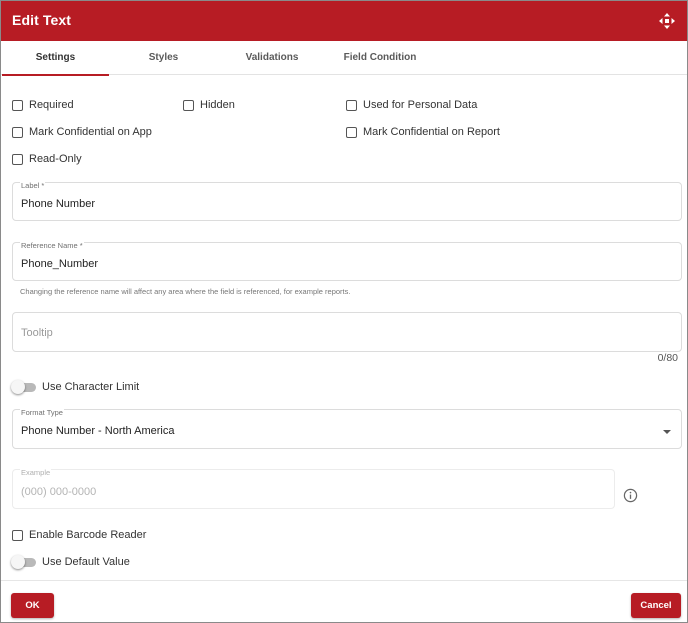 This screenshot has height=623, width=688. I want to click on ok-button: OK, so click(32, 605).